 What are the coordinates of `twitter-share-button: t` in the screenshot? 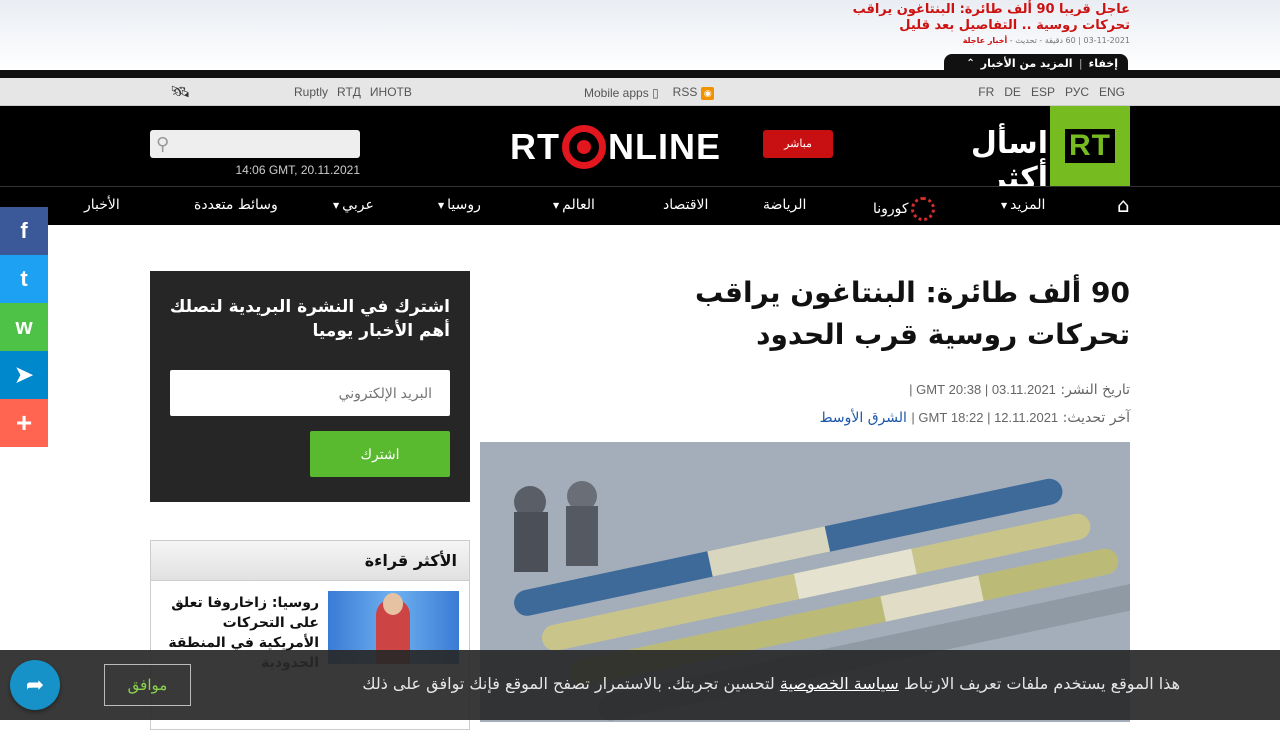 It's located at (24, 279).